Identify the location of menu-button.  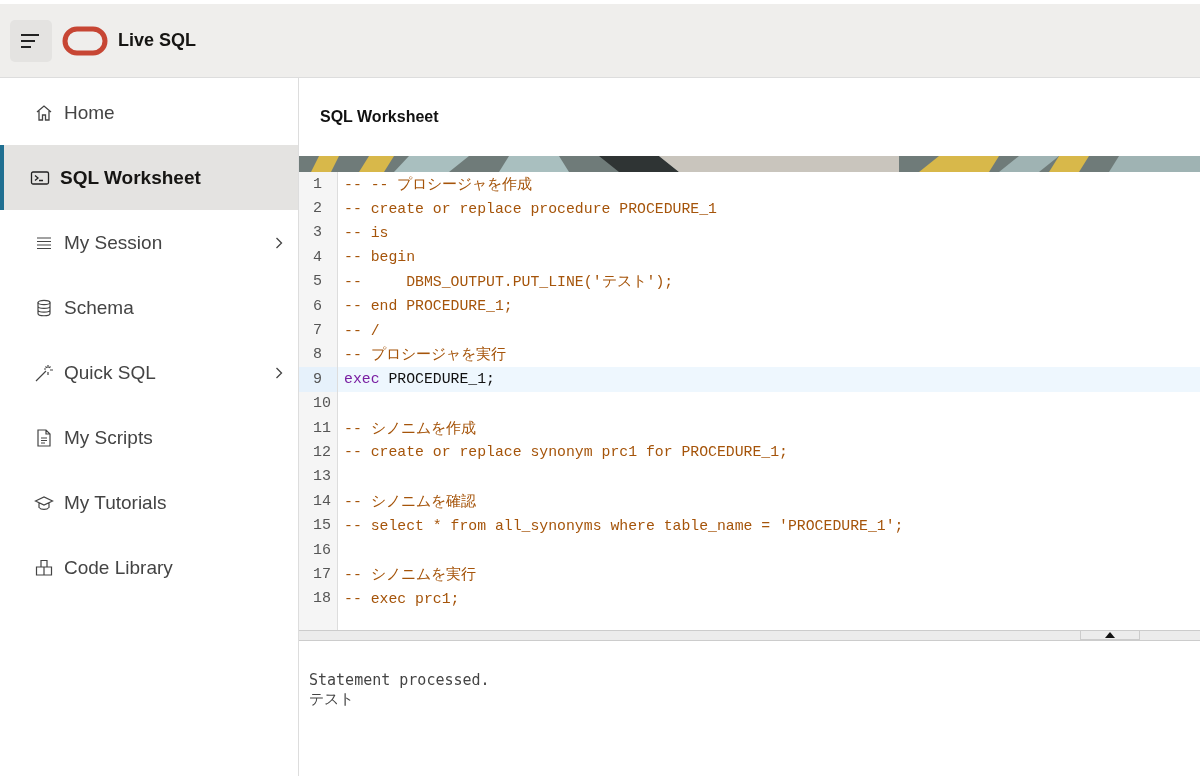
(31, 40).